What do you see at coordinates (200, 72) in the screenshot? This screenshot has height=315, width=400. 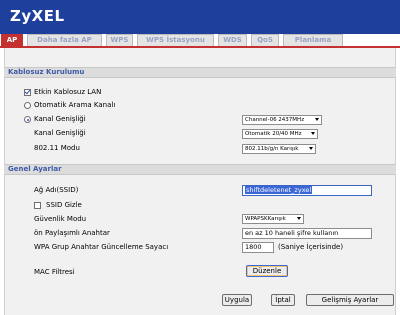 I see `section-wireless-setup: Kablosuz Kurulumu` at bounding box center [200, 72].